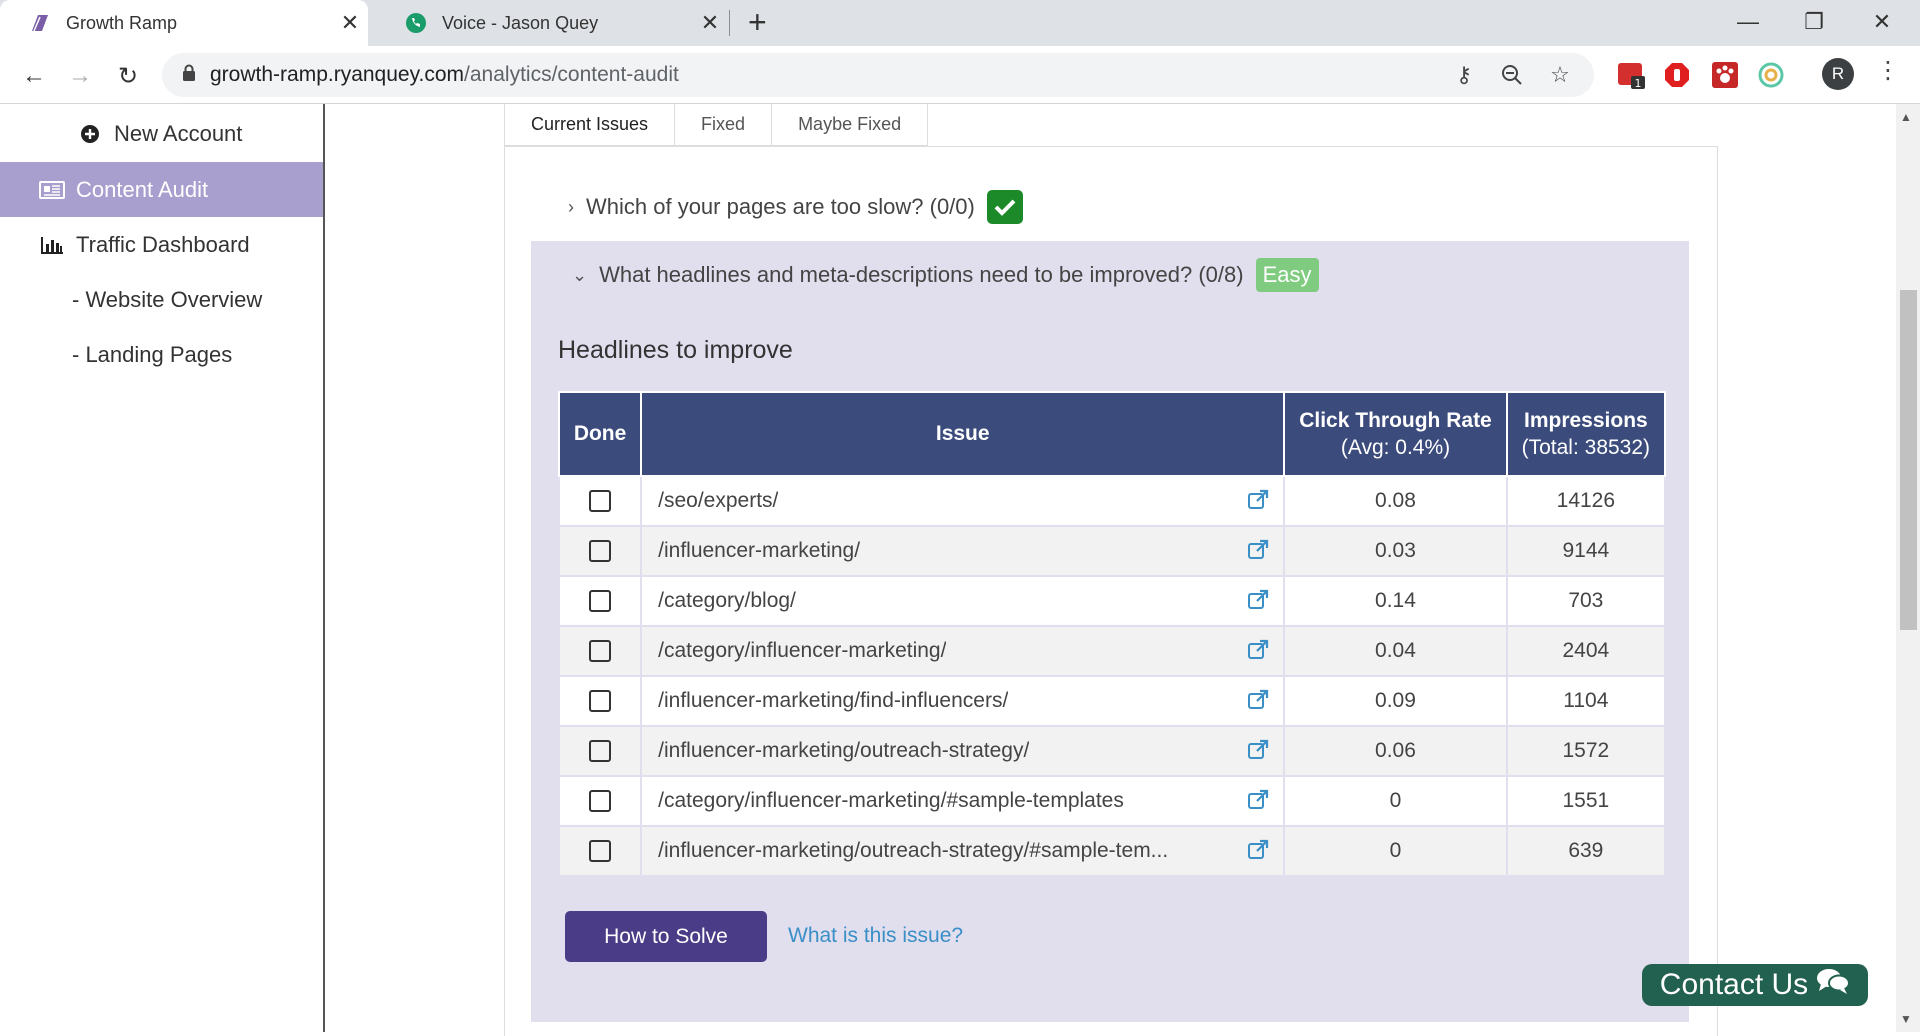 The width and height of the screenshot is (1920, 1036). What do you see at coordinates (1814, 22) in the screenshot?
I see `restore-icon: ❐` at bounding box center [1814, 22].